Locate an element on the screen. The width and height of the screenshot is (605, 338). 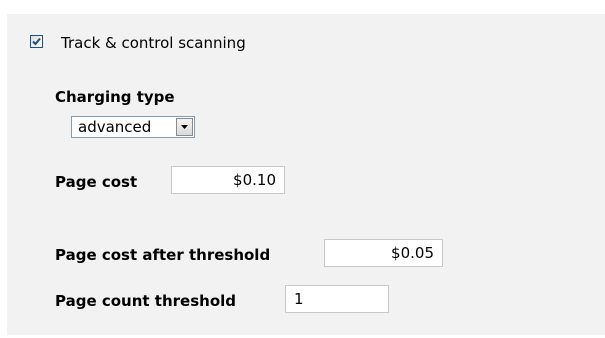
checkmark-icon is located at coordinates (36, 41).